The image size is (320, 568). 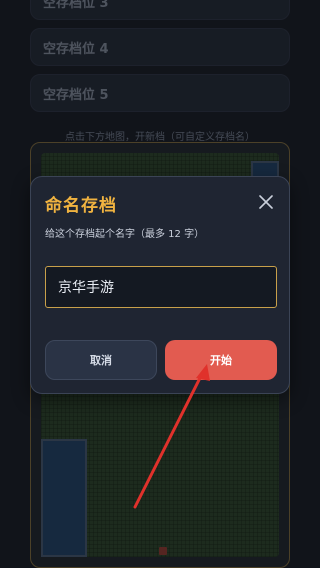 I want to click on annotation-arrow-icon, so click(x=171, y=436).